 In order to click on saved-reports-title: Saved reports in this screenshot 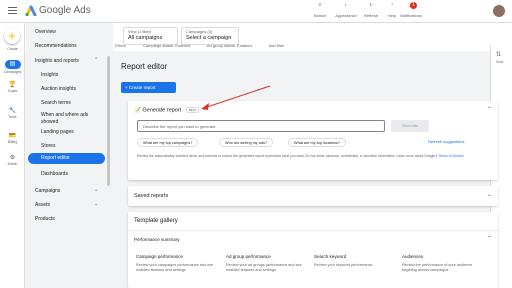, I will do `click(151, 196)`.